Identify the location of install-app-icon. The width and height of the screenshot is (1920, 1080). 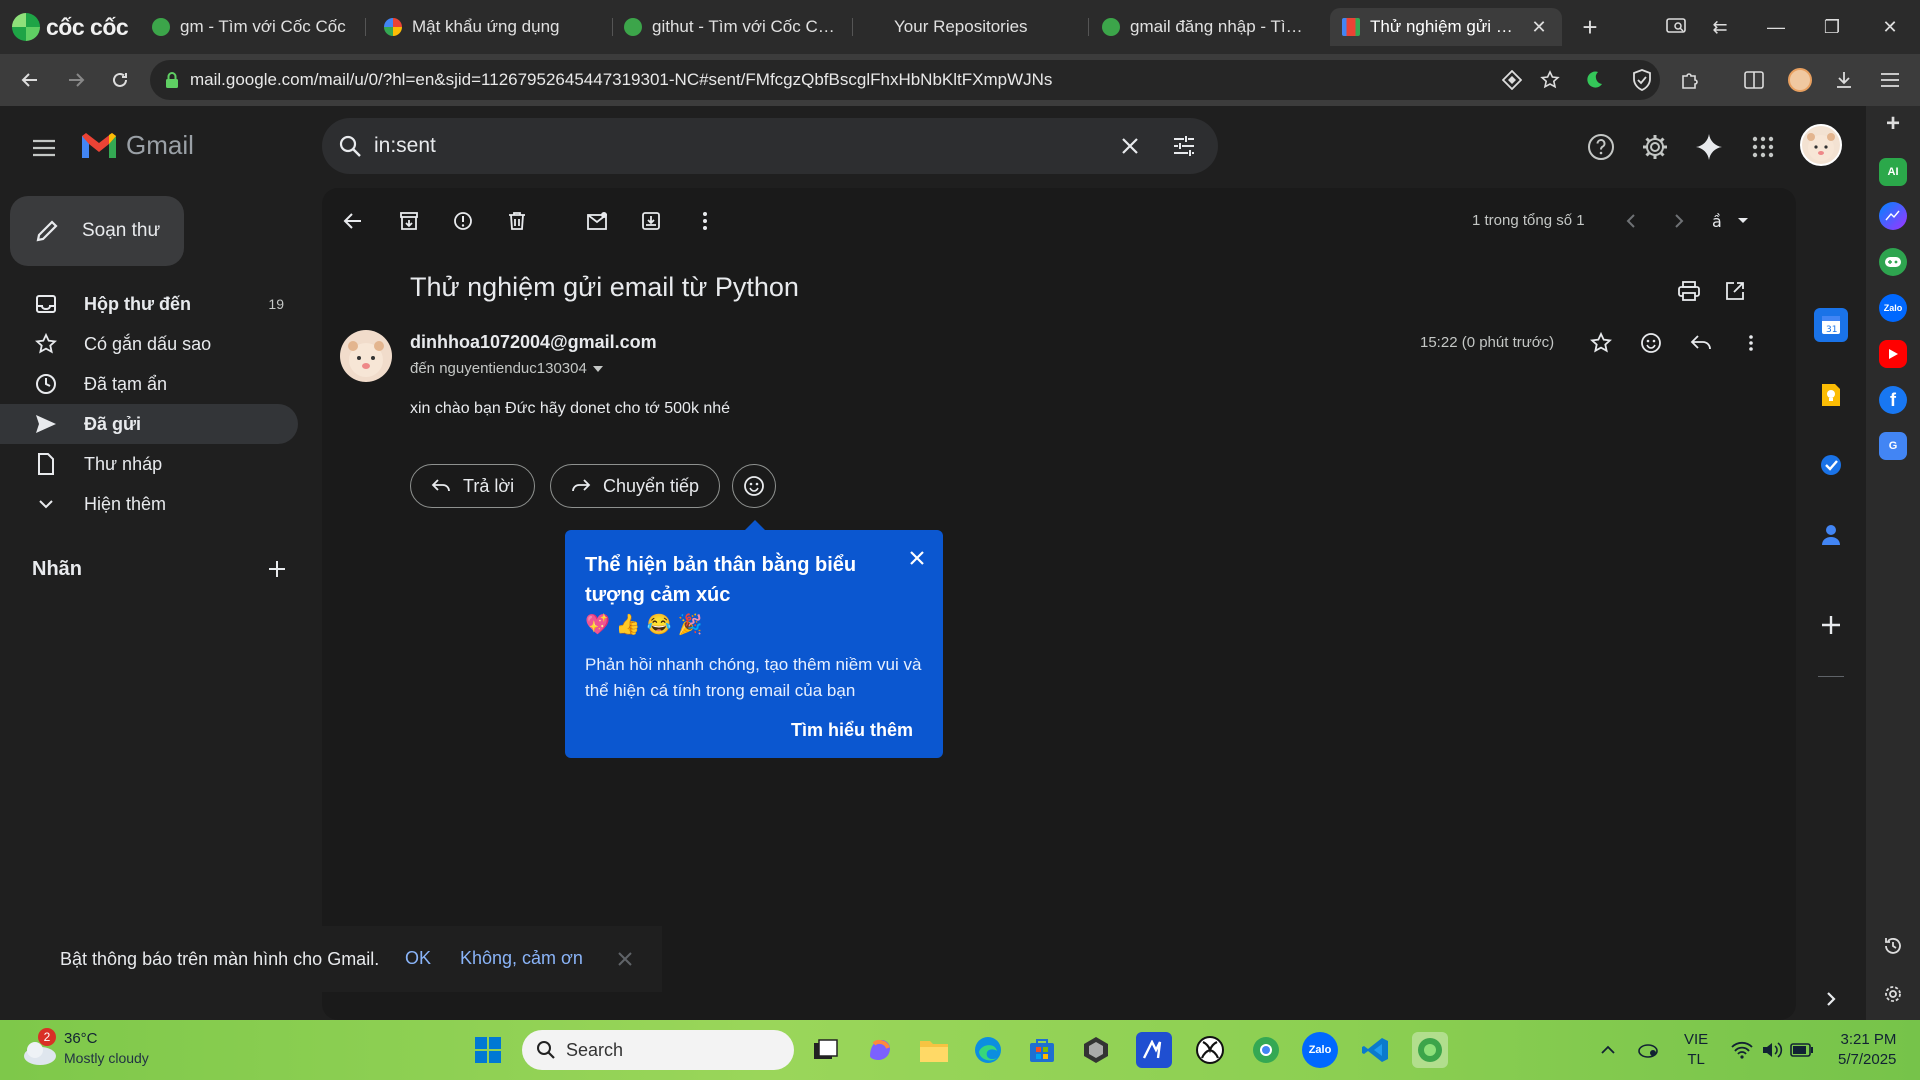
(1512, 80).